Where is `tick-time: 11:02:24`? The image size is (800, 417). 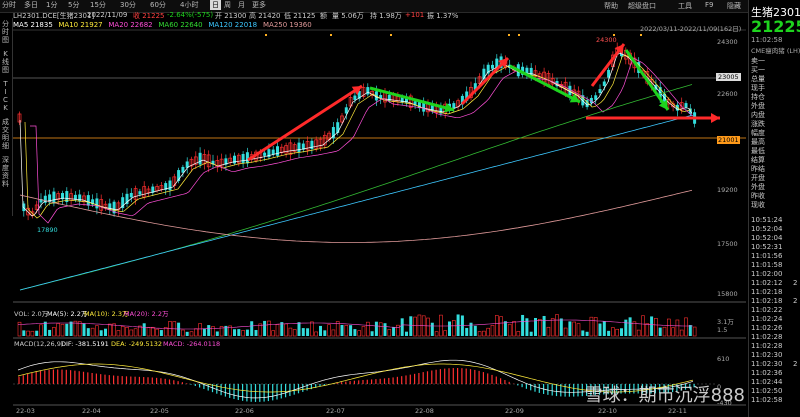 tick-time: 11:02:24 is located at coordinates (767, 319).